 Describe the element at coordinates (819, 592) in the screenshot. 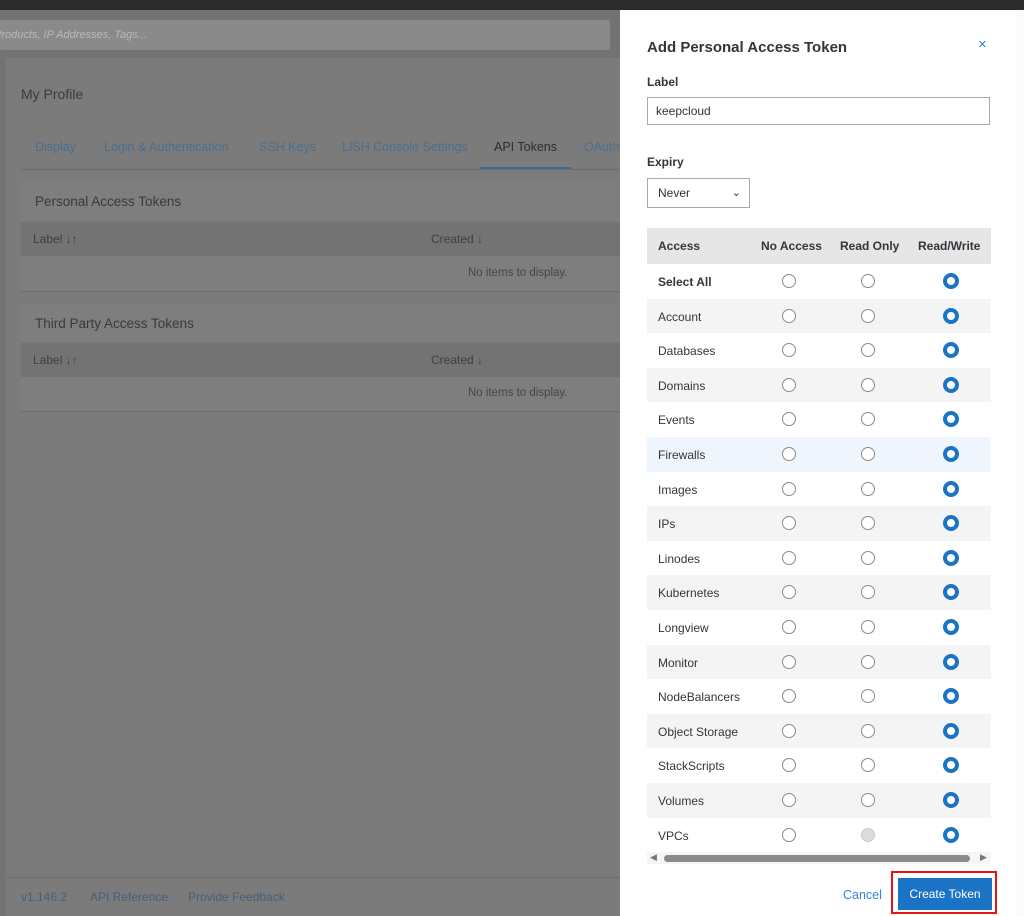

I see `access-row: Kubernetes` at that location.